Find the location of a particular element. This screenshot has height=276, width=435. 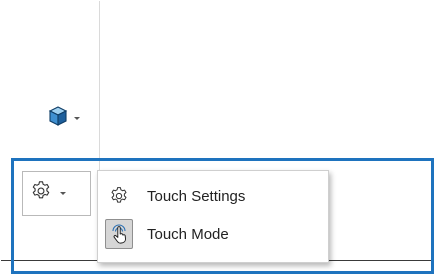

menu-item-touch-mode: Touch Mode is located at coordinates (214, 234).